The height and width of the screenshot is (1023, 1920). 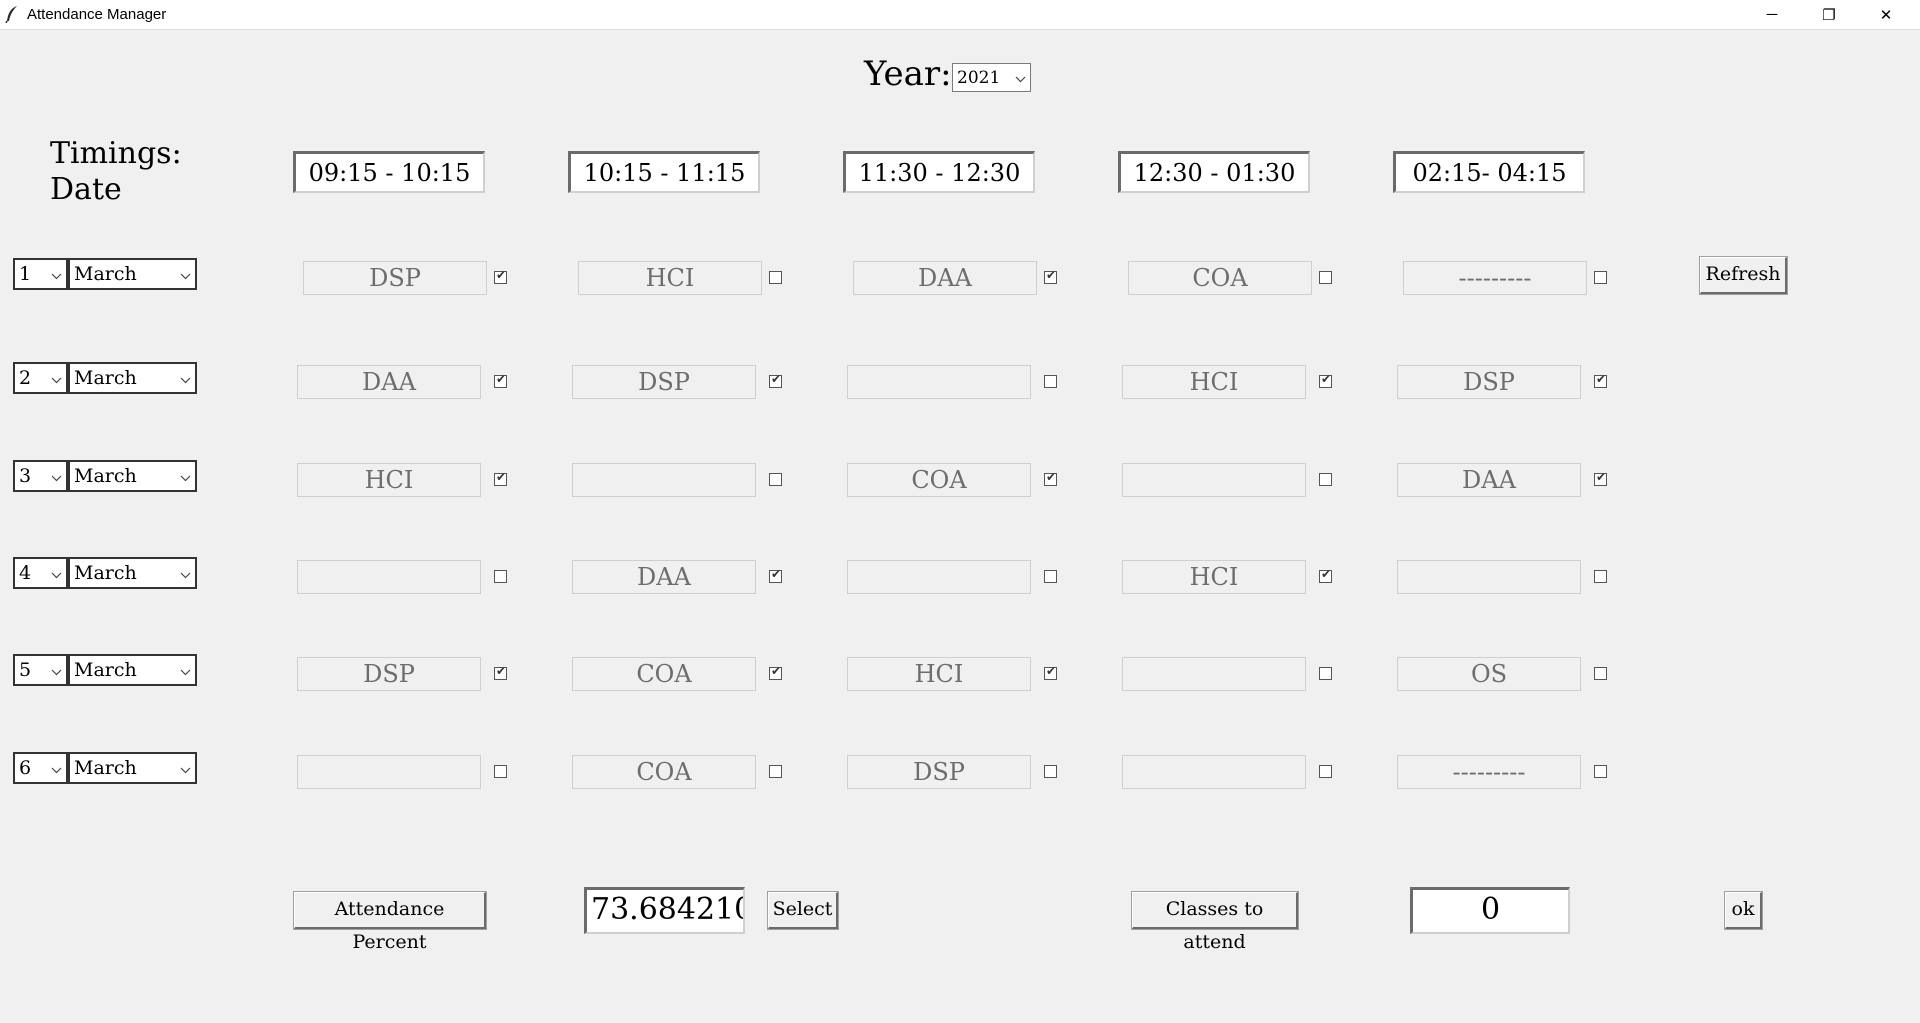 What do you see at coordinates (991, 77) in the screenshot?
I see `year-select: 2021` at bounding box center [991, 77].